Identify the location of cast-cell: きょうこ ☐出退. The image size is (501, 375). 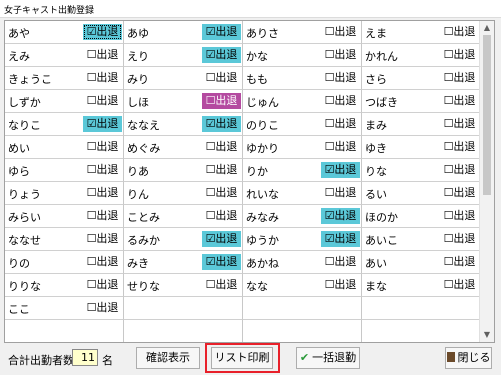
(64, 78).